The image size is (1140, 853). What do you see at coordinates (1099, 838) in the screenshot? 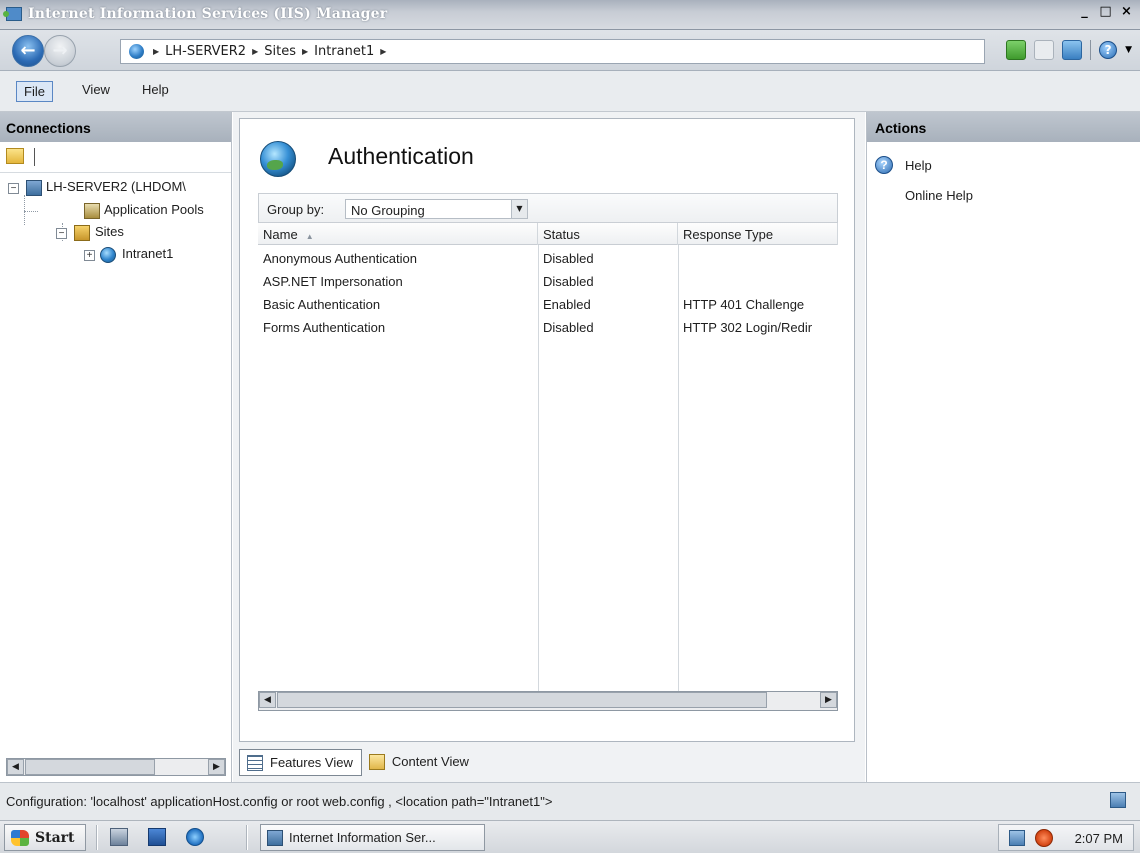
I see `clock: 2:07 PM` at bounding box center [1099, 838].